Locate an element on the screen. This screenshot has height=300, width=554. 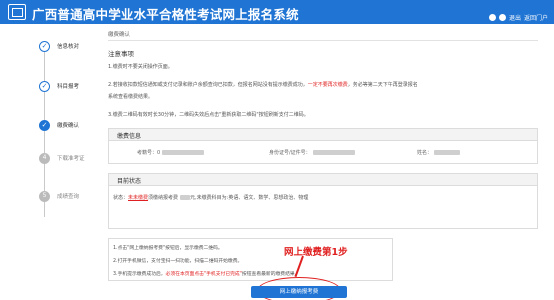
step-label: 成绩查询 is located at coordinates (68, 197).